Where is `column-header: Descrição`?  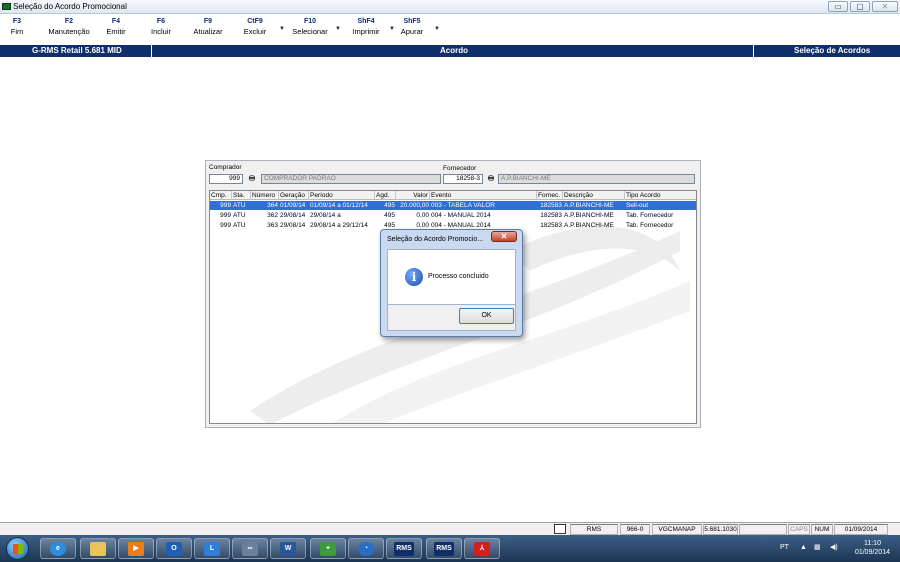
column-header: Descrição is located at coordinates (594, 195).